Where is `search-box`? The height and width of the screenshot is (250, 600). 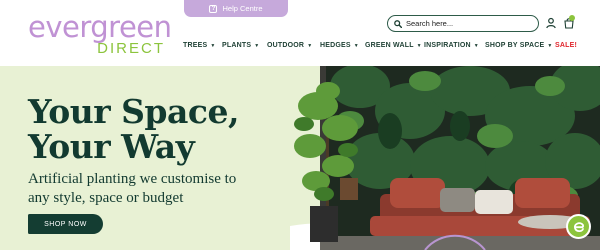 search-box is located at coordinates (463, 23).